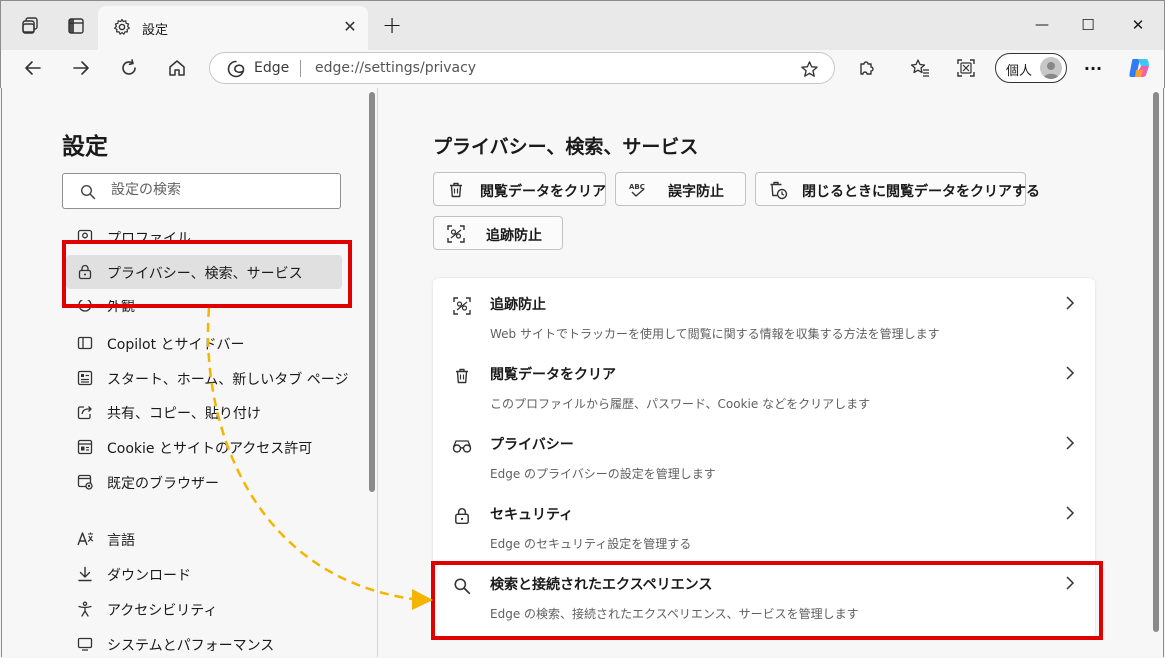 The width and height of the screenshot is (1165, 658). Describe the element at coordinates (603, 474) in the screenshot. I see `row-description: Edge のプライバシーの設定を管理します` at that location.